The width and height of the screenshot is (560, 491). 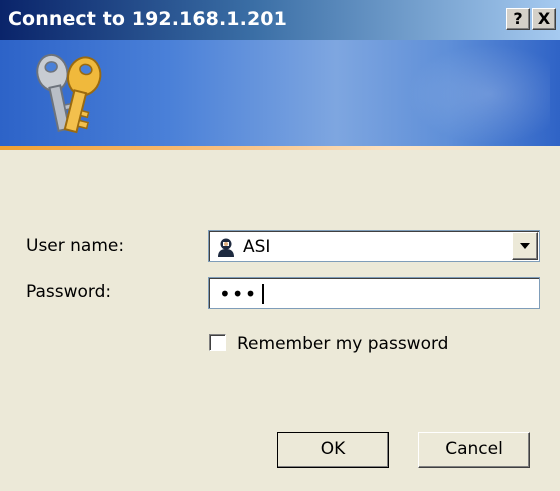 I want to click on user-icon, so click(x=226, y=247).